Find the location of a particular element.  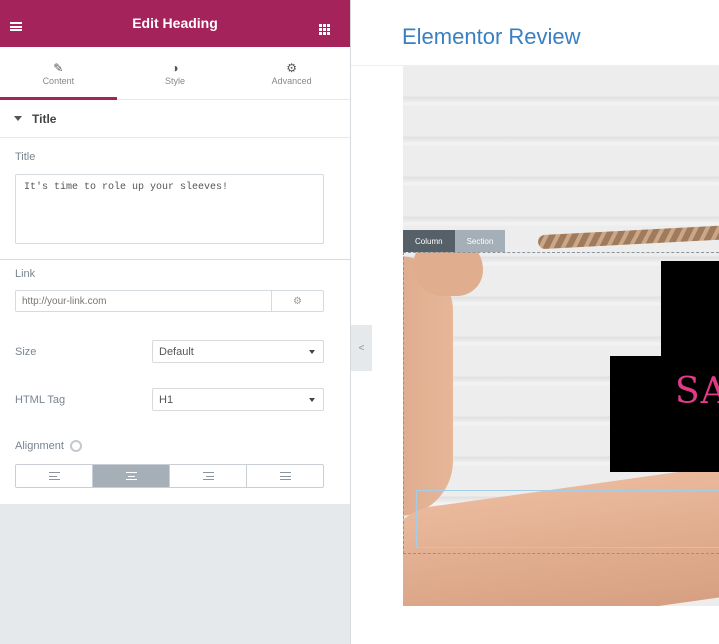

align-justify-button is located at coordinates (285, 476).